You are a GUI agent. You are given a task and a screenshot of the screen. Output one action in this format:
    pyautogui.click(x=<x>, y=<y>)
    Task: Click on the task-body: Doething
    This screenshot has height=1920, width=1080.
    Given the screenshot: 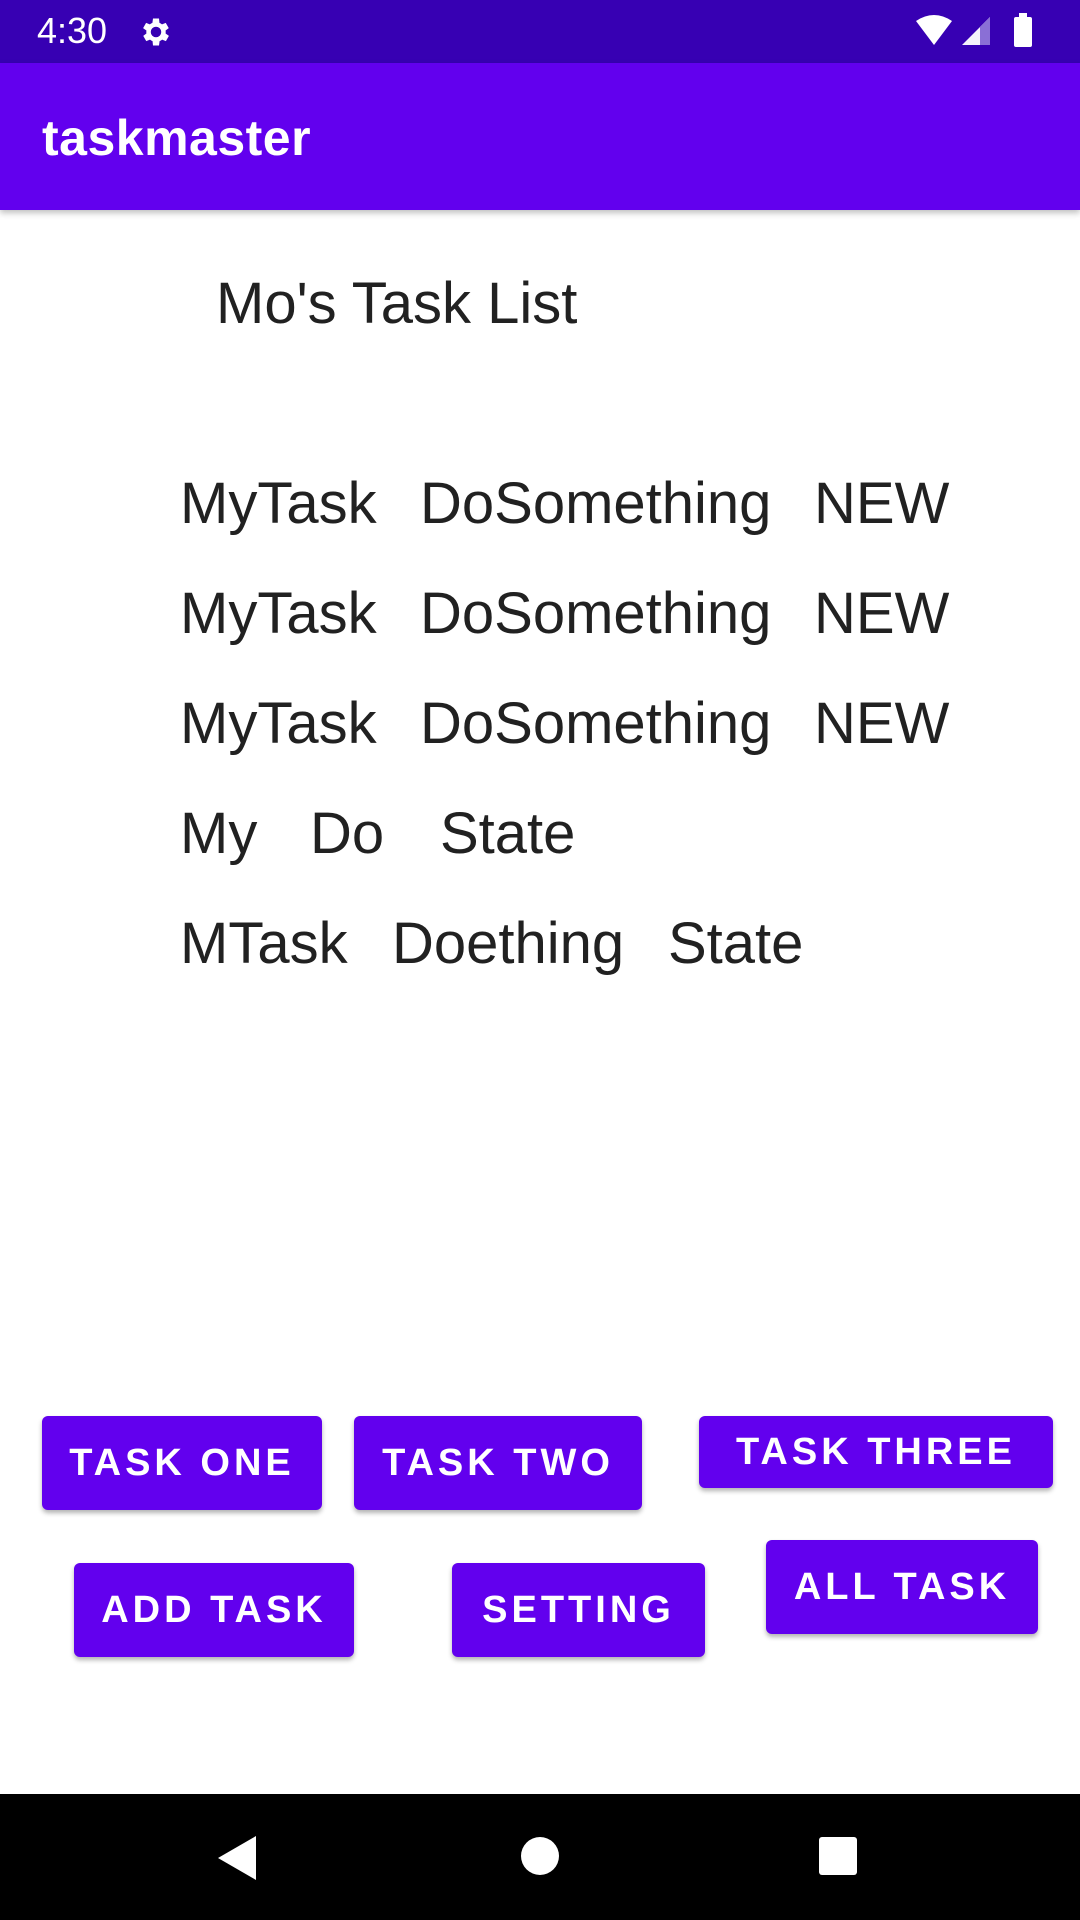 What is the action you would take?
    pyautogui.click(x=508, y=943)
    